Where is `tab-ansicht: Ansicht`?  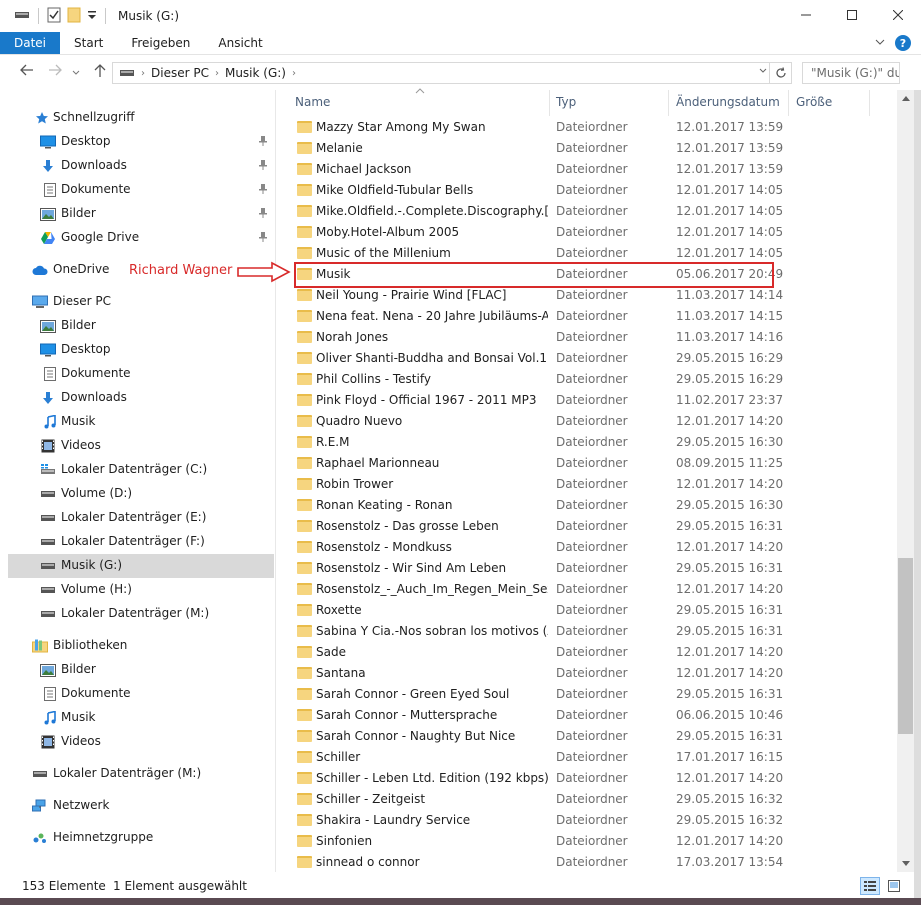
tab-ansicht: Ansicht is located at coordinates (240, 43).